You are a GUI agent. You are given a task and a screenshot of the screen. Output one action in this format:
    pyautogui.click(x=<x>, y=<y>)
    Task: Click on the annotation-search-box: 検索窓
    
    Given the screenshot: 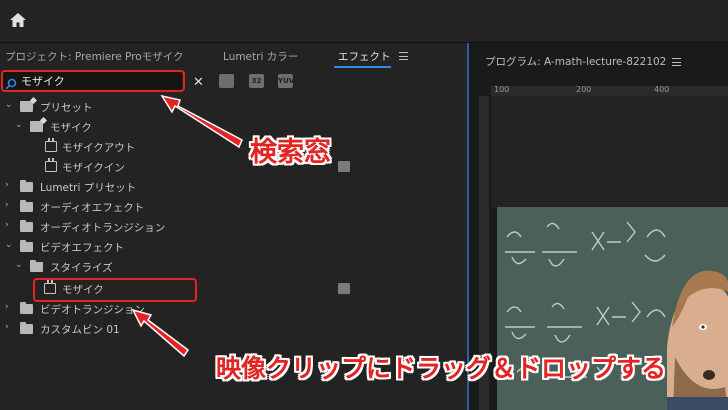 What is the action you would take?
    pyautogui.click(x=290, y=152)
    